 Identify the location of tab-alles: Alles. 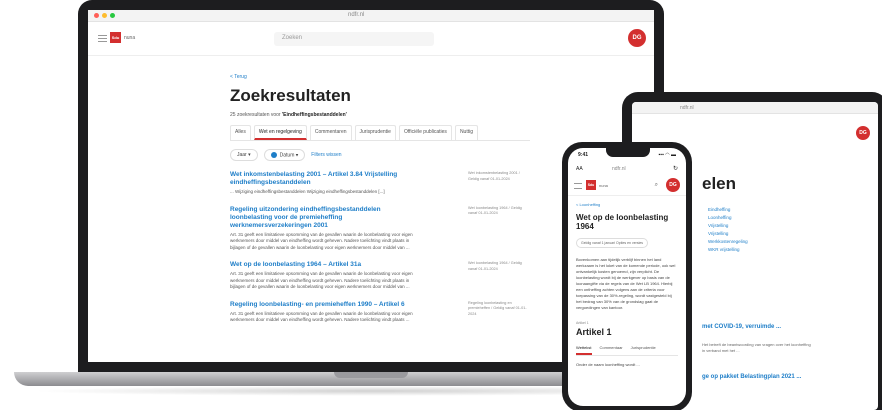
(240, 132).